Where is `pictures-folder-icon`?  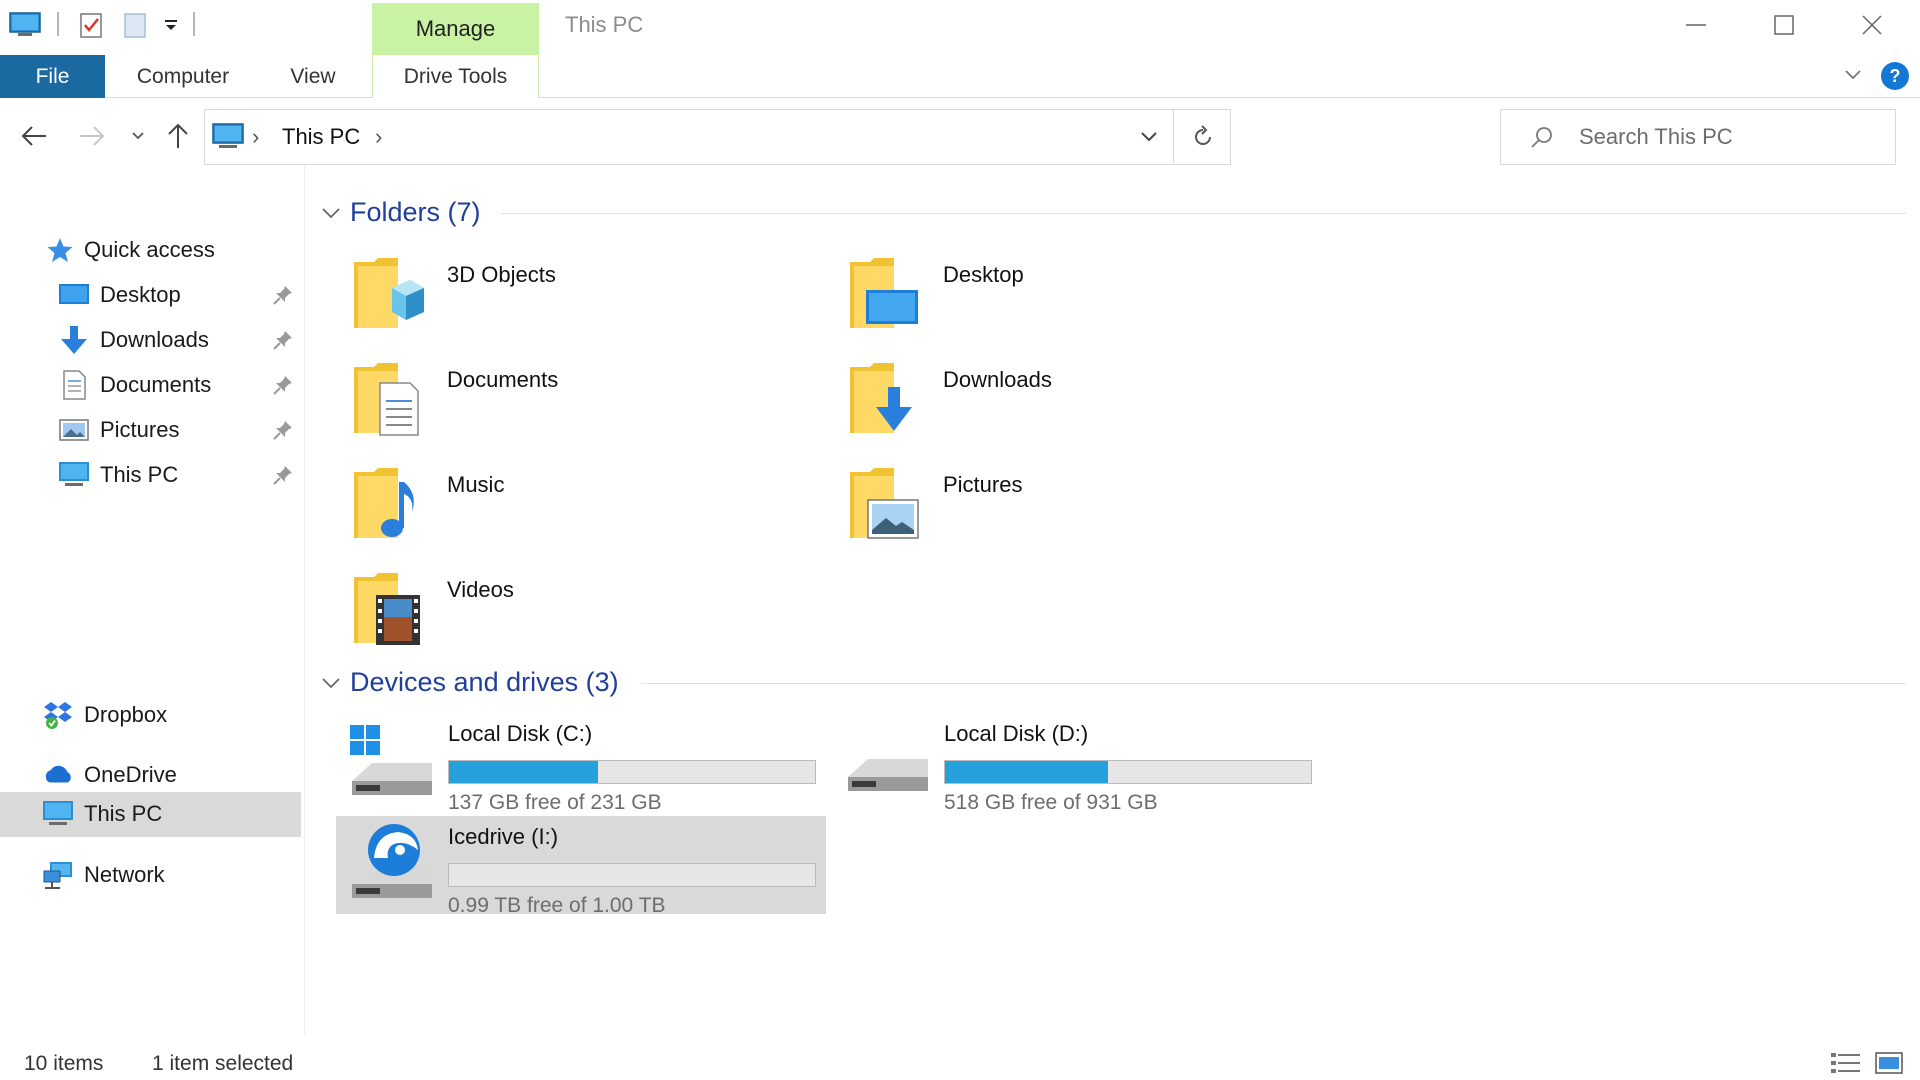
pictures-folder-icon is located at coordinates (884, 504).